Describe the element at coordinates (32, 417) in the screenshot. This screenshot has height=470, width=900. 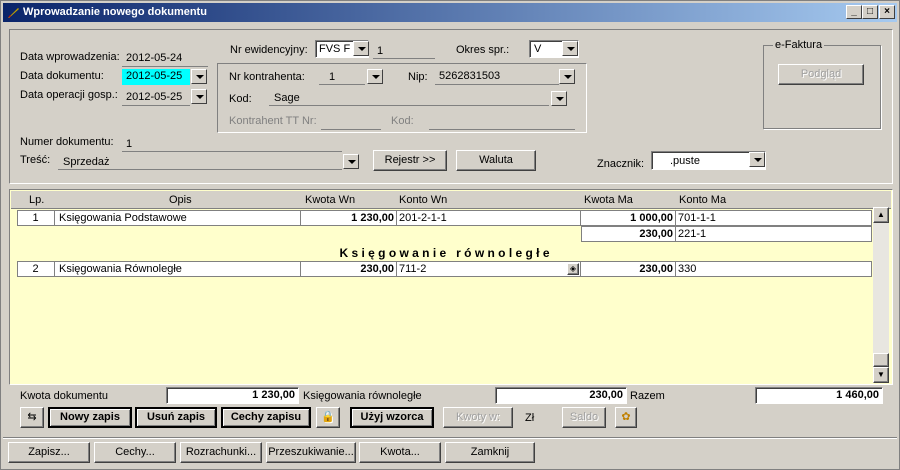
I see `toggle-view-icon: ⇆` at that location.